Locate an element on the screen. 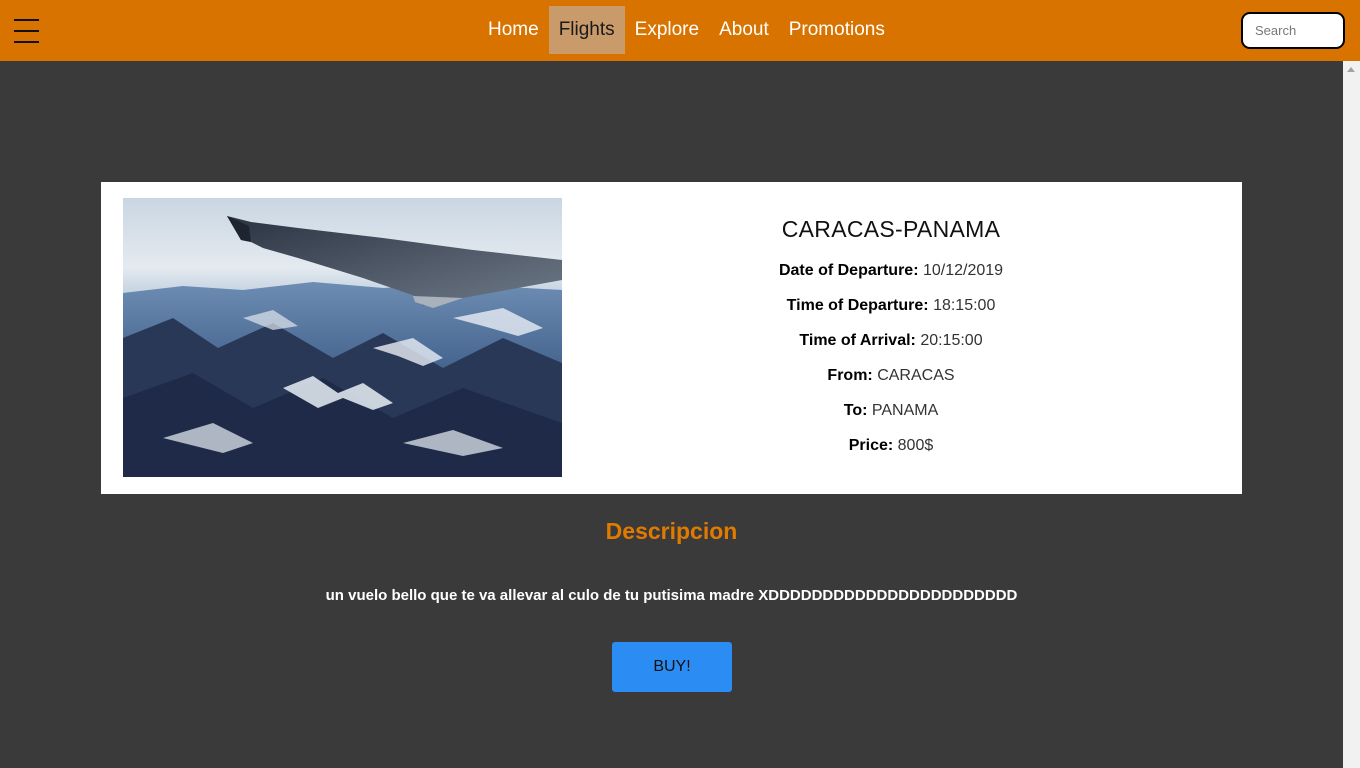 The height and width of the screenshot is (768, 1360). from-value: CARACAS is located at coordinates (916, 375).